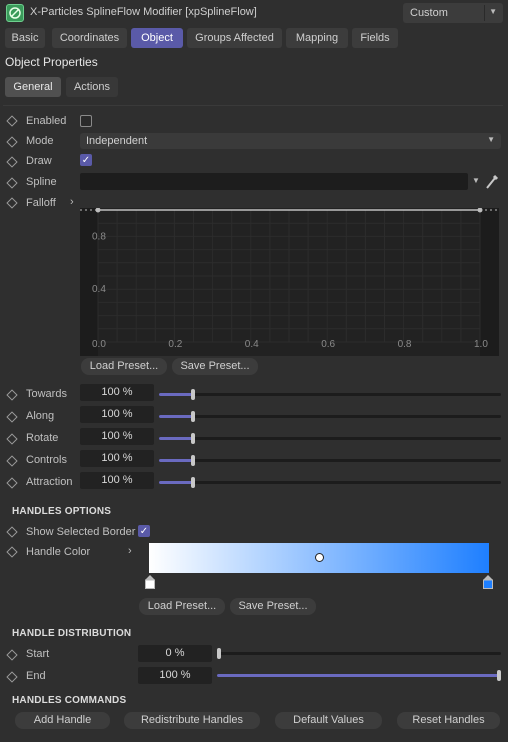 Image resolution: width=508 pixels, height=742 pixels. I want to click on enabled-checkbox, so click(86, 121).